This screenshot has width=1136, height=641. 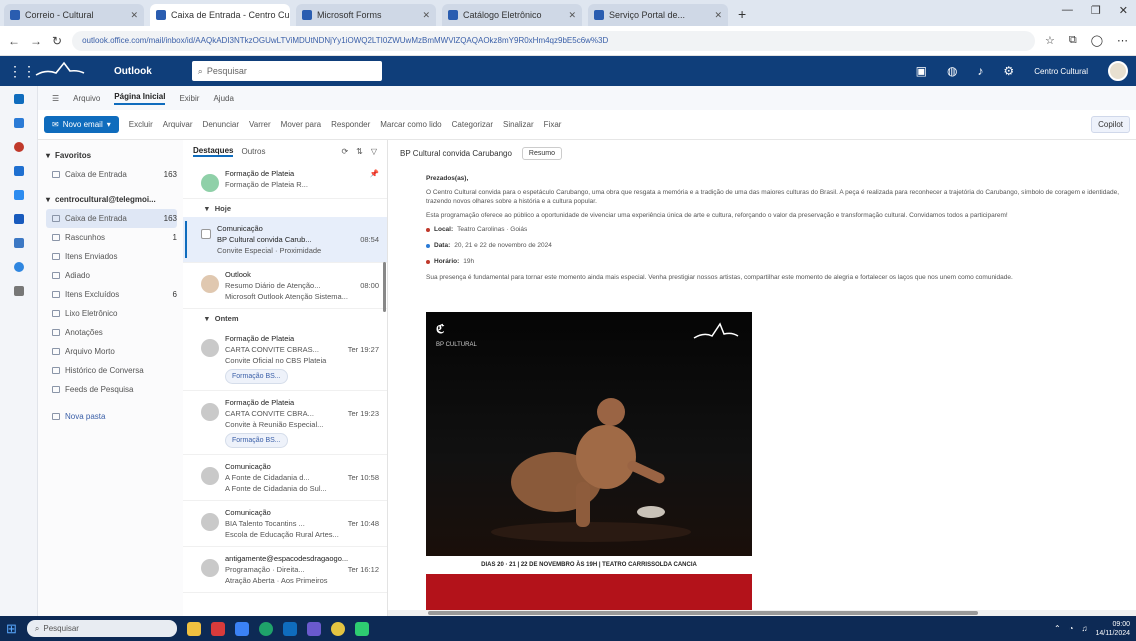 I want to click on volume-icon: ♫, so click(x=1084, y=628).